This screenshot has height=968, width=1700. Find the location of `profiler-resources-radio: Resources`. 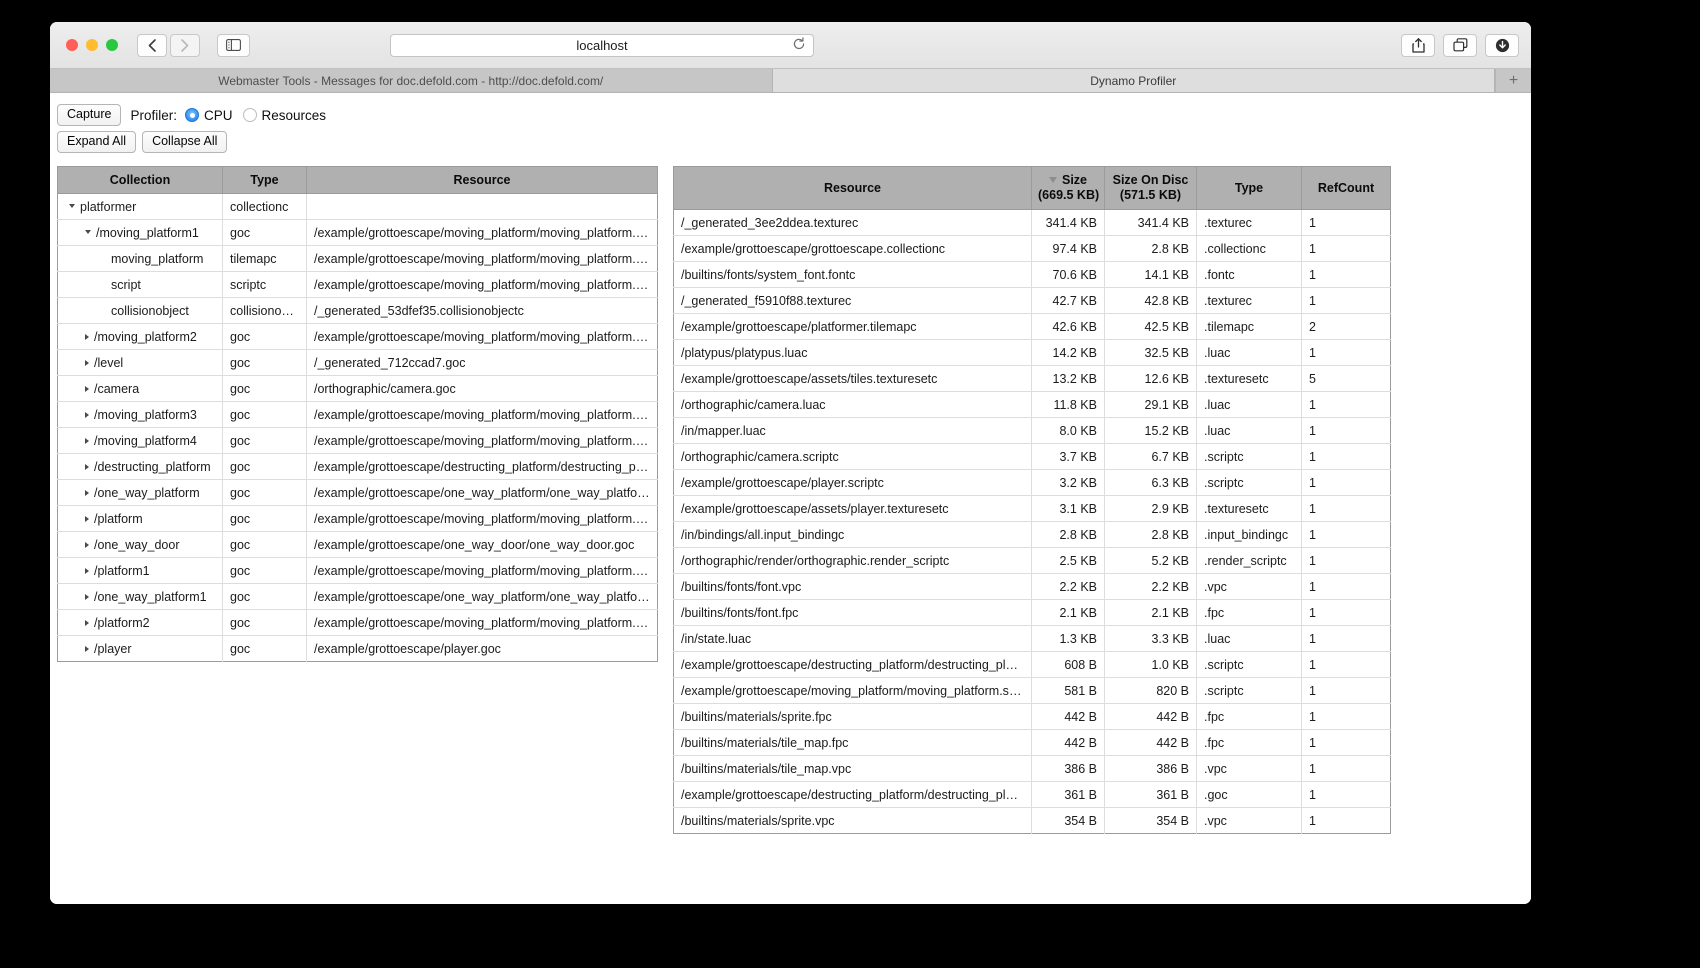

profiler-resources-radio: Resources is located at coordinates (284, 115).